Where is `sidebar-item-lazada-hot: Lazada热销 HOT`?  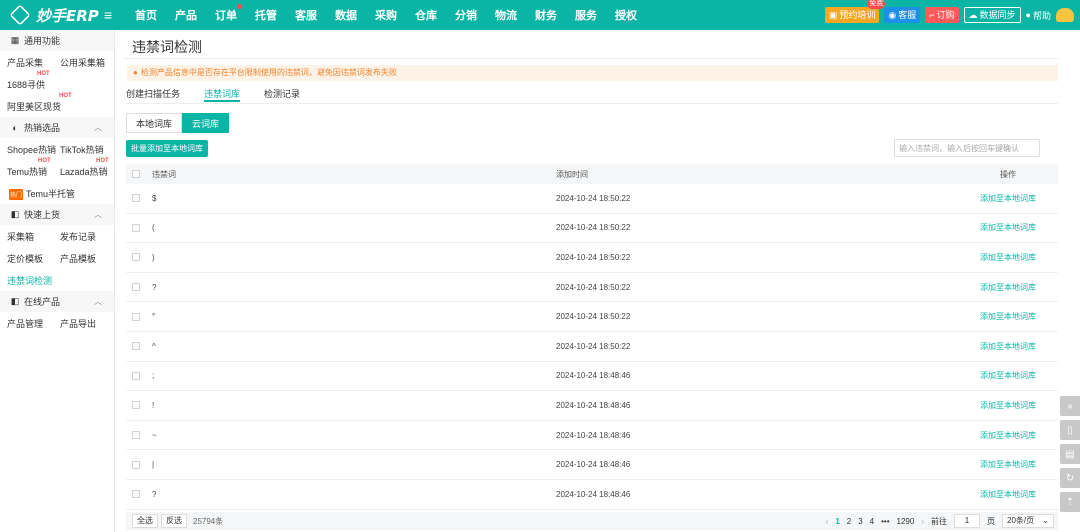 sidebar-item-lazada-hot: Lazada热销 HOT is located at coordinates (86, 168).